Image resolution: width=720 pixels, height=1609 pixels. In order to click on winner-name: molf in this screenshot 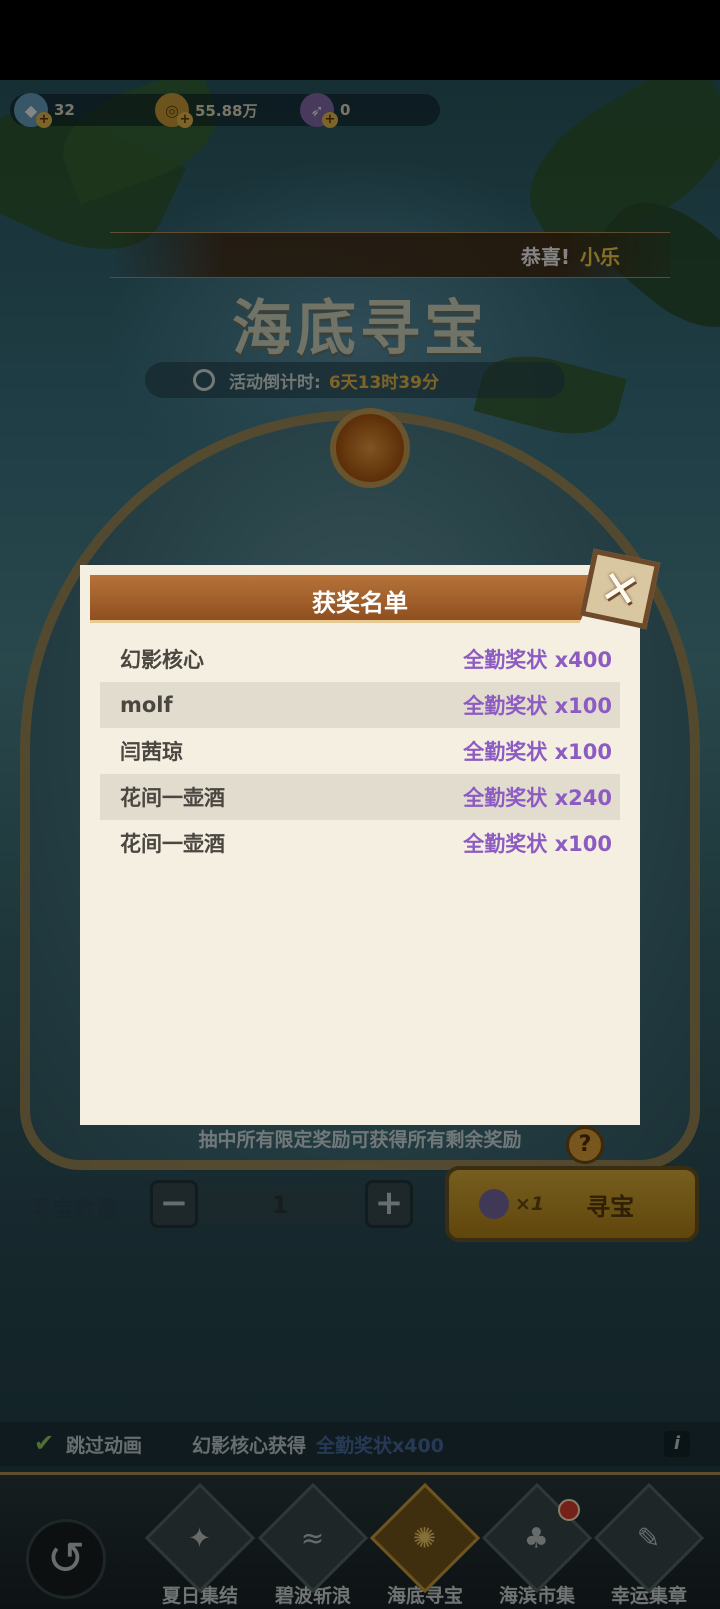, I will do `click(146, 705)`.